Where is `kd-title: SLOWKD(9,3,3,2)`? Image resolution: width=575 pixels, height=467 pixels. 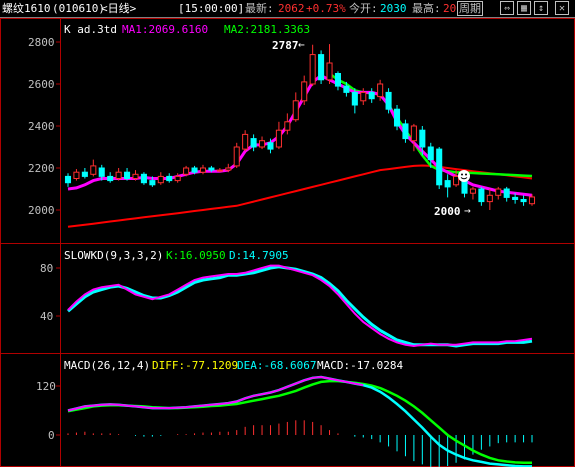
kd-title: SLOWKD(9,3,3,2) is located at coordinates (113, 255).